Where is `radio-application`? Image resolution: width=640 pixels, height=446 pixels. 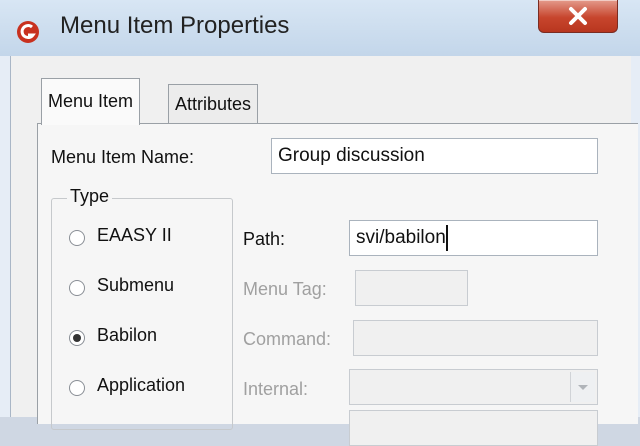 radio-application is located at coordinates (77, 388).